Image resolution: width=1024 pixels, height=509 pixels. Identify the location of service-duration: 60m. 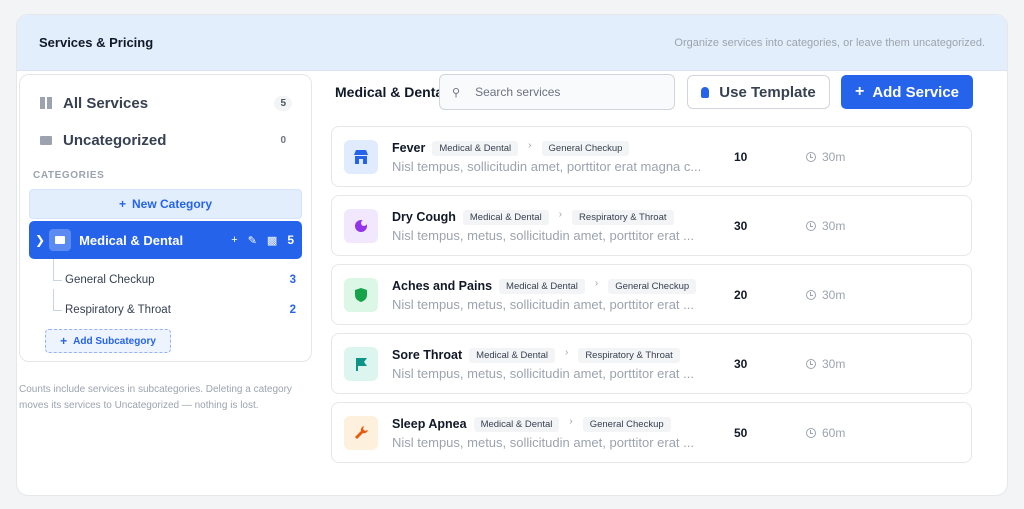
(825, 433).